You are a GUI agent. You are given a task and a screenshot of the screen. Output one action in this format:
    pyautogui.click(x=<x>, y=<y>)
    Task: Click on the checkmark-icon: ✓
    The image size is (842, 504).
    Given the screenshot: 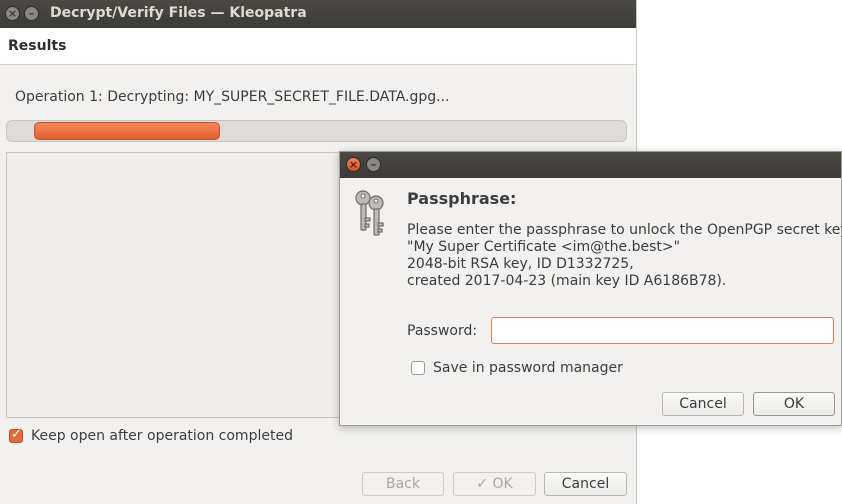 What is the action you would take?
    pyautogui.click(x=484, y=484)
    